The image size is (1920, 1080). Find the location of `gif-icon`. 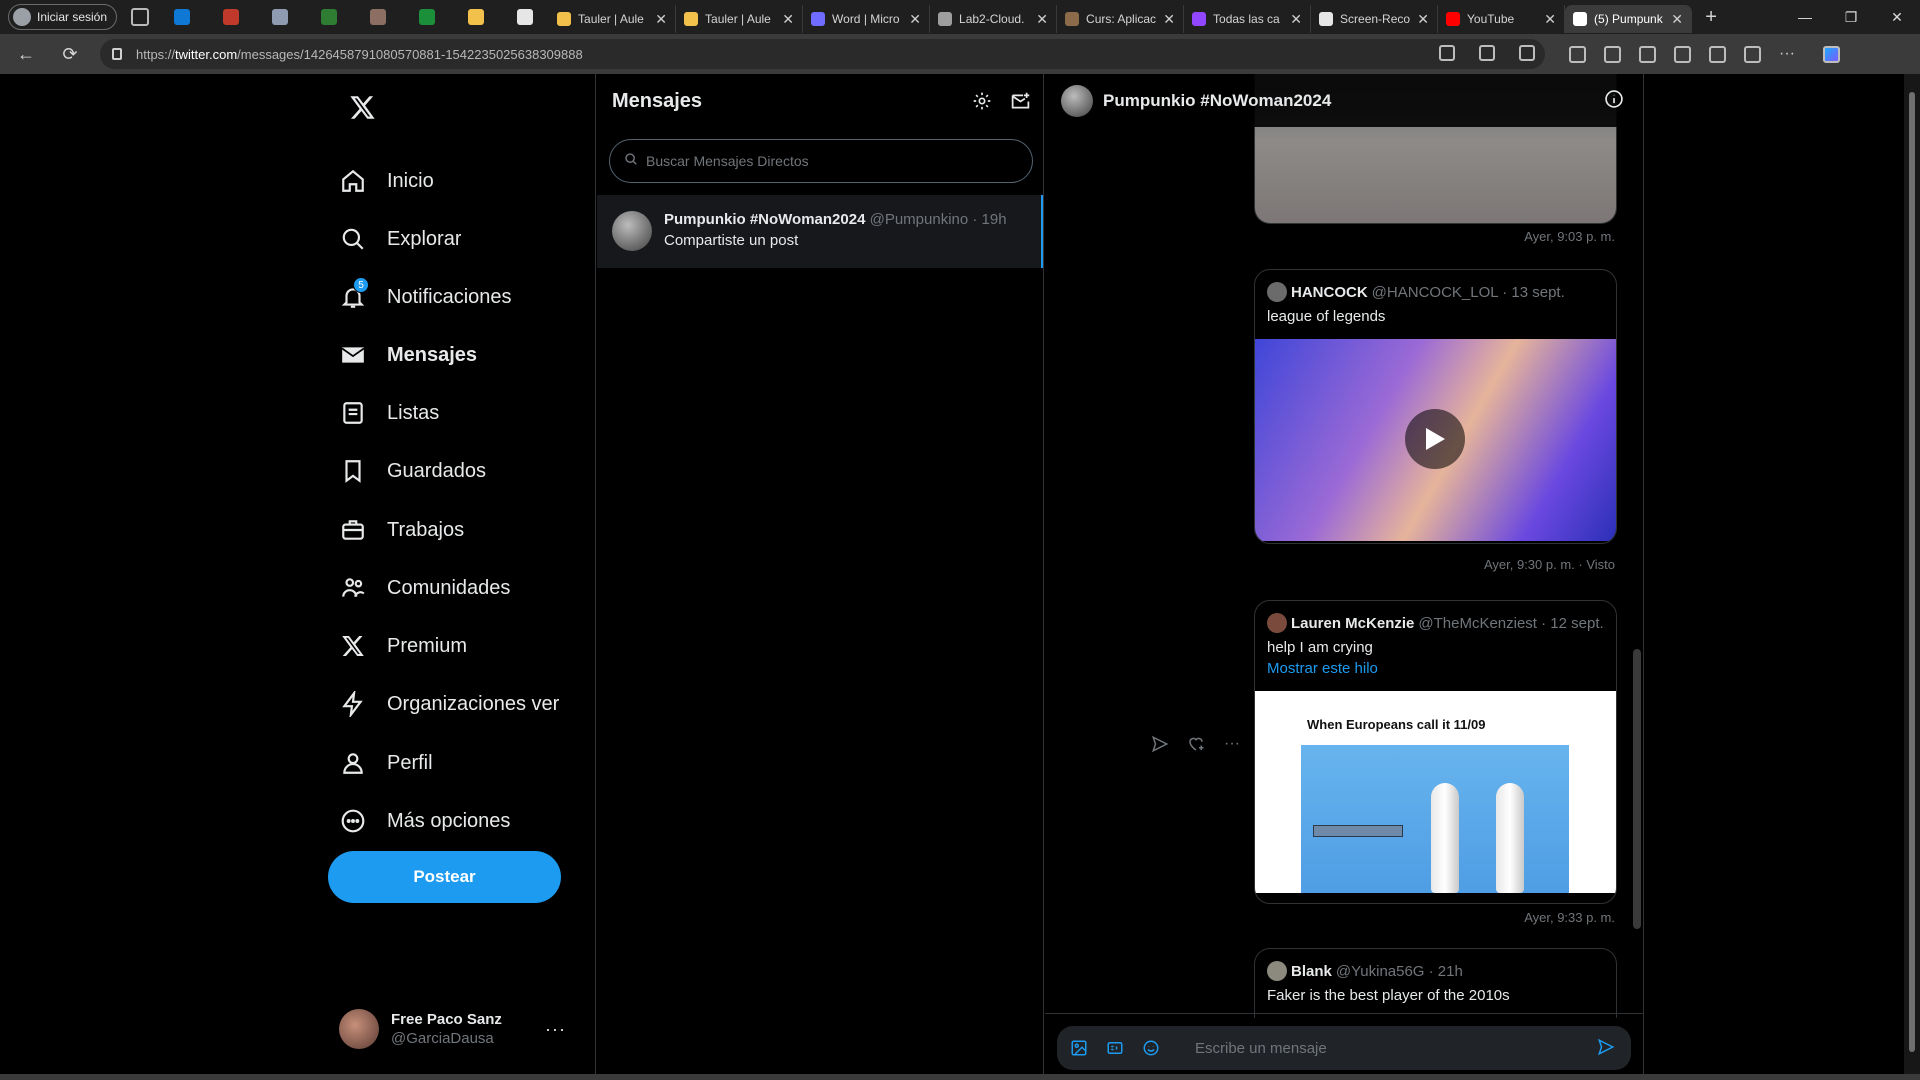

gif-icon is located at coordinates (1115, 1048).